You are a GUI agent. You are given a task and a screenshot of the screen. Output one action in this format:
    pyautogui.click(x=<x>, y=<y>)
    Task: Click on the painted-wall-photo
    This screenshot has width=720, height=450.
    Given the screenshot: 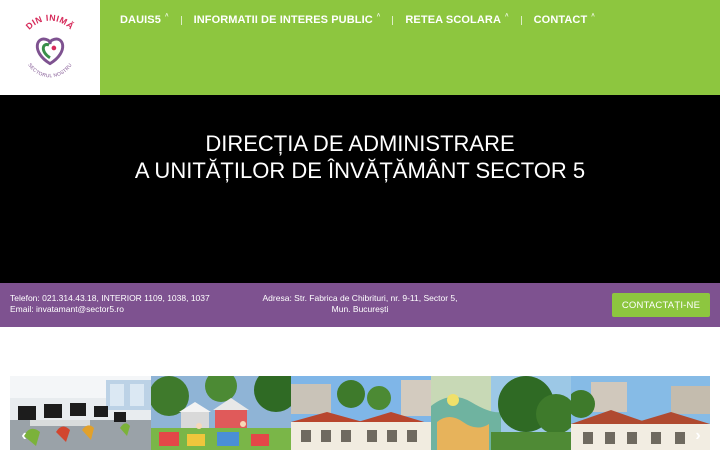 What is the action you would take?
    pyautogui.click(x=501, y=413)
    